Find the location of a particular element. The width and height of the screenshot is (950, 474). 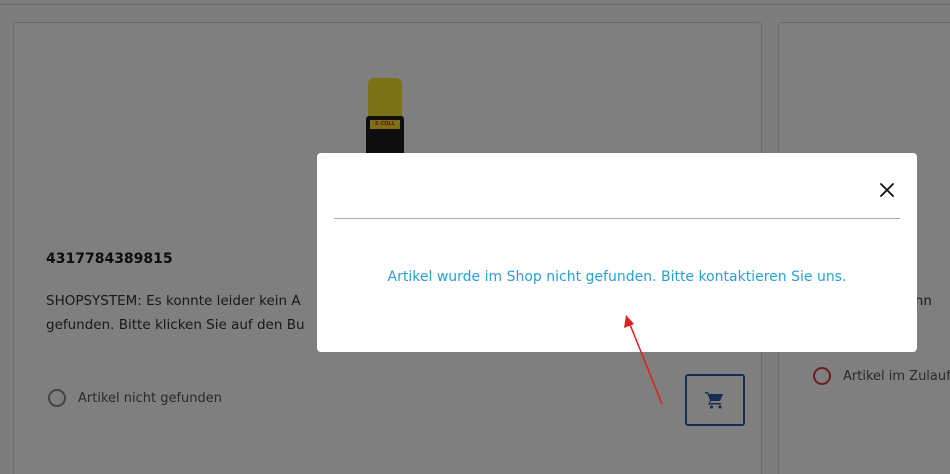

close-button is located at coordinates (887, 190).